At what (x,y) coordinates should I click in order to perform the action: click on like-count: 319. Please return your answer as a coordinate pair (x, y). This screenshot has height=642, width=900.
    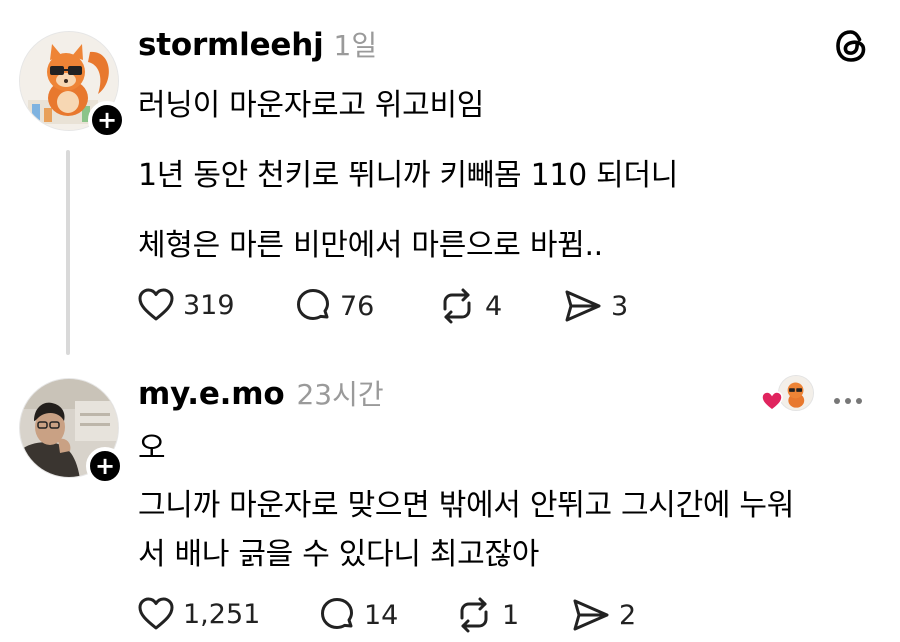
    Looking at the image, I should click on (209, 305).